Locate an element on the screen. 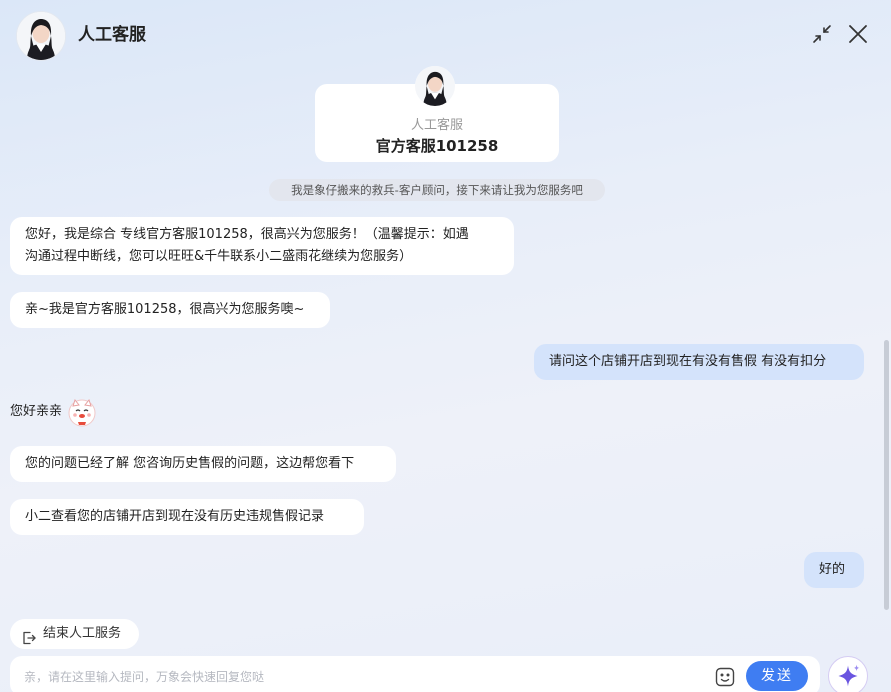  exit-icon is located at coordinates (29, 636).